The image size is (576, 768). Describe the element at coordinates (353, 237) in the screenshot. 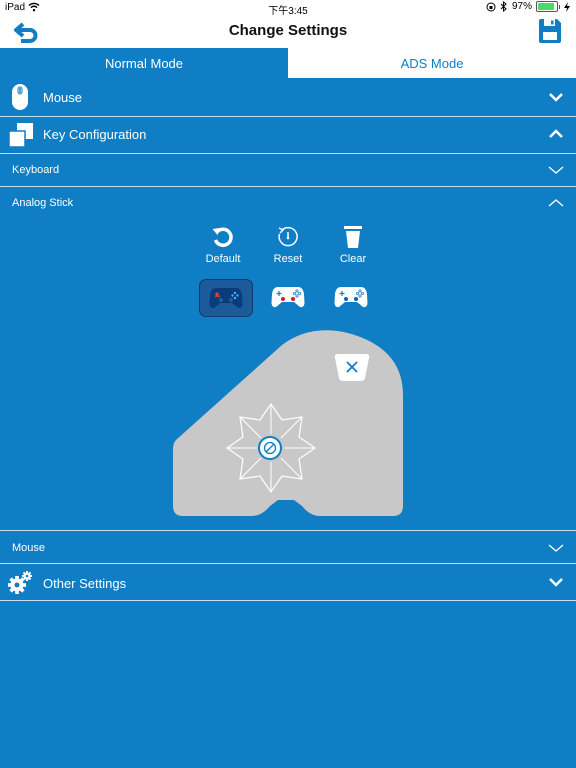

I see `trash-cup-icon` at that location.